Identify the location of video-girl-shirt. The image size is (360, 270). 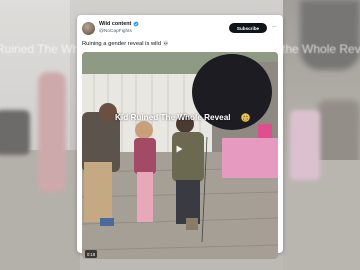
(145, 156).